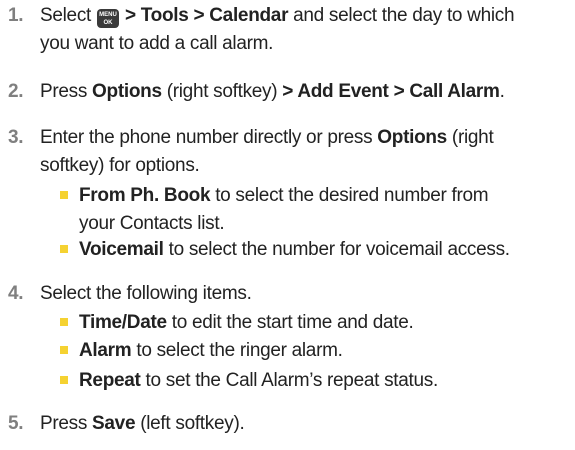 The image size is (575, 450). I want to click on option-name: Alarm, so click(105, 350).